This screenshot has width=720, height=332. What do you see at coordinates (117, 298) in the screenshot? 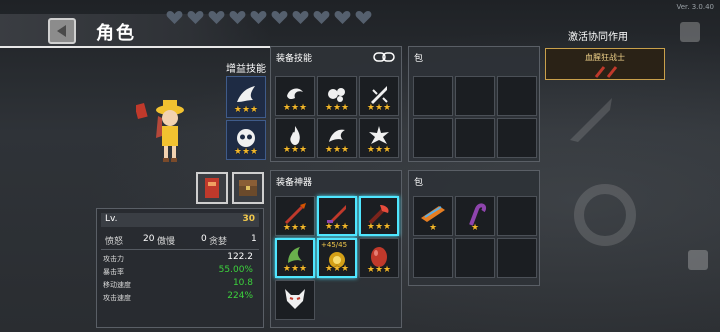
I see `stat-name: 攻击速度` at bounding box center [117, 298].